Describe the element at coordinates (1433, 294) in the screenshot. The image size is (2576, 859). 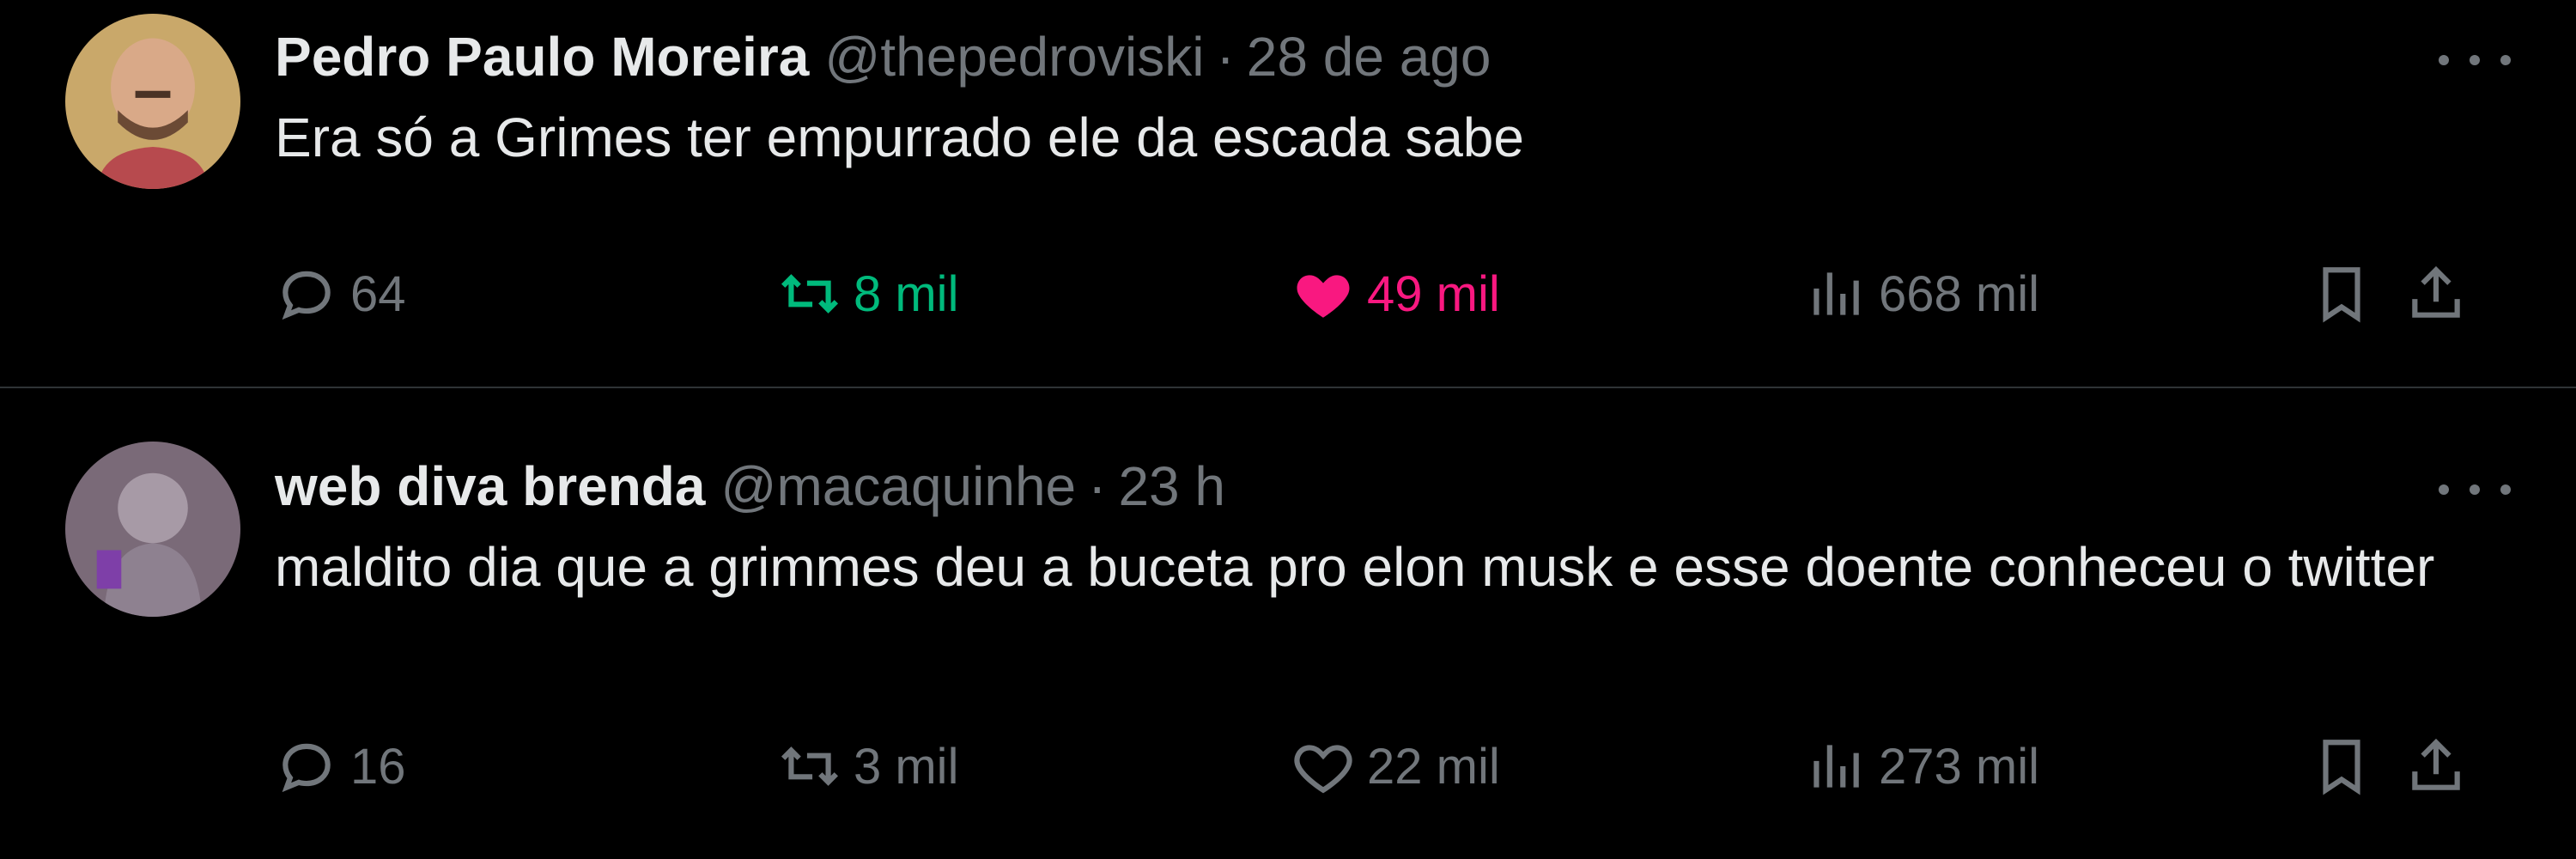
I see `like-count: 49 mil` at that location.